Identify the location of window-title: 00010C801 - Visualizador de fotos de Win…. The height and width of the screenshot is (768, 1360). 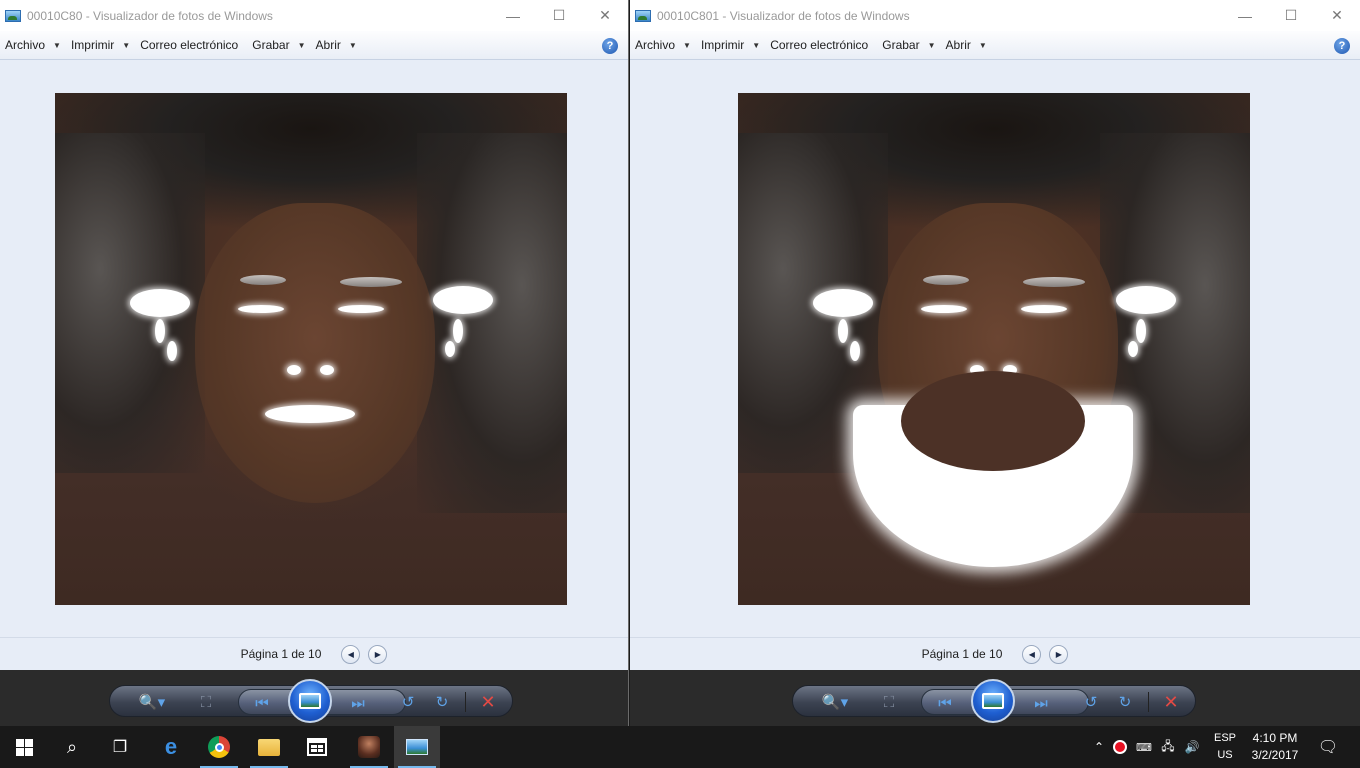
(783, 15).